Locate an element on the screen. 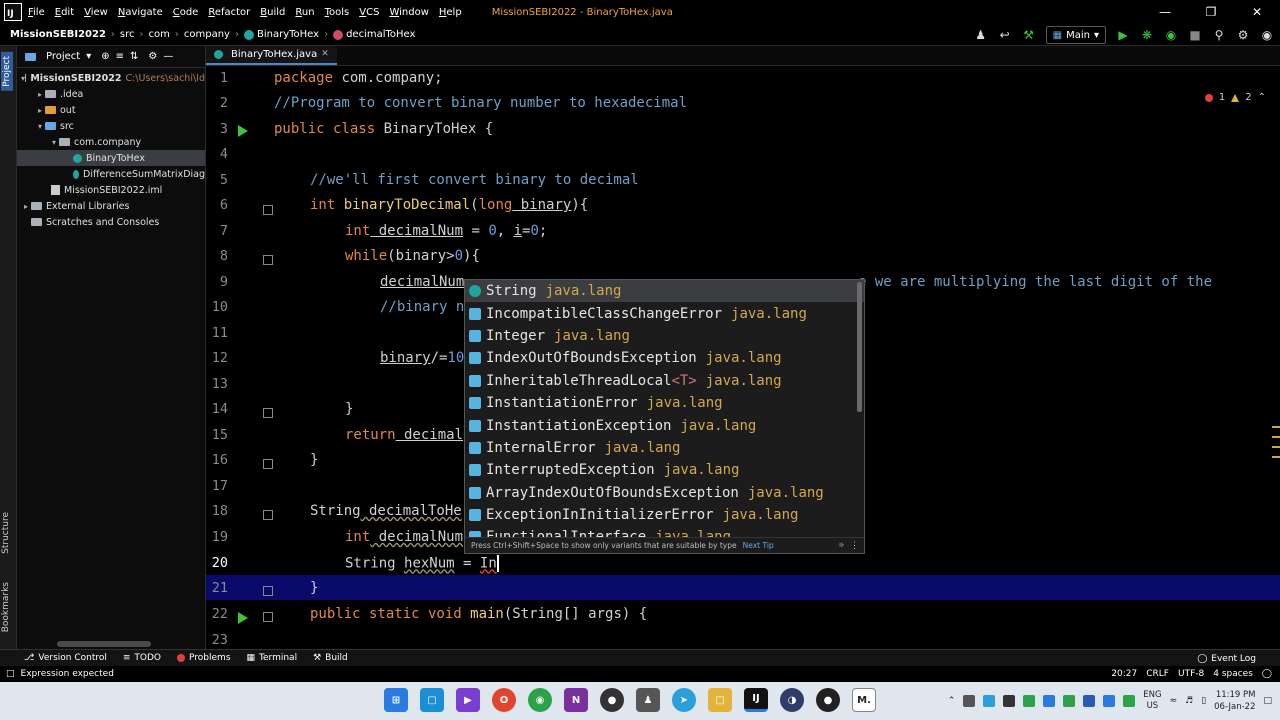 The width and height of the screenshot is (1280, 720). stop-icon: ■ is located at coordinates (1195, 35).